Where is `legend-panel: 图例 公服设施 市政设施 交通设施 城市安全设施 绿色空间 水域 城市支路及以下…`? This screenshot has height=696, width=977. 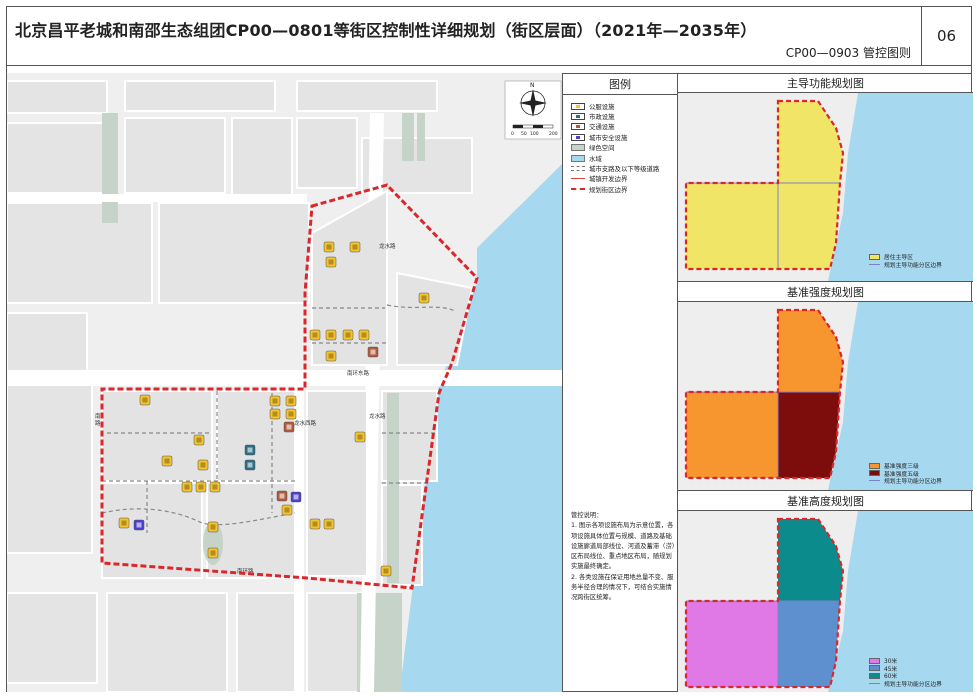 legend-panel: 图例 公服设施 市政设施 交通设施 城市安全设施 绿色空间 水域 城市支路及以下… is located at coordinates (620, 382).